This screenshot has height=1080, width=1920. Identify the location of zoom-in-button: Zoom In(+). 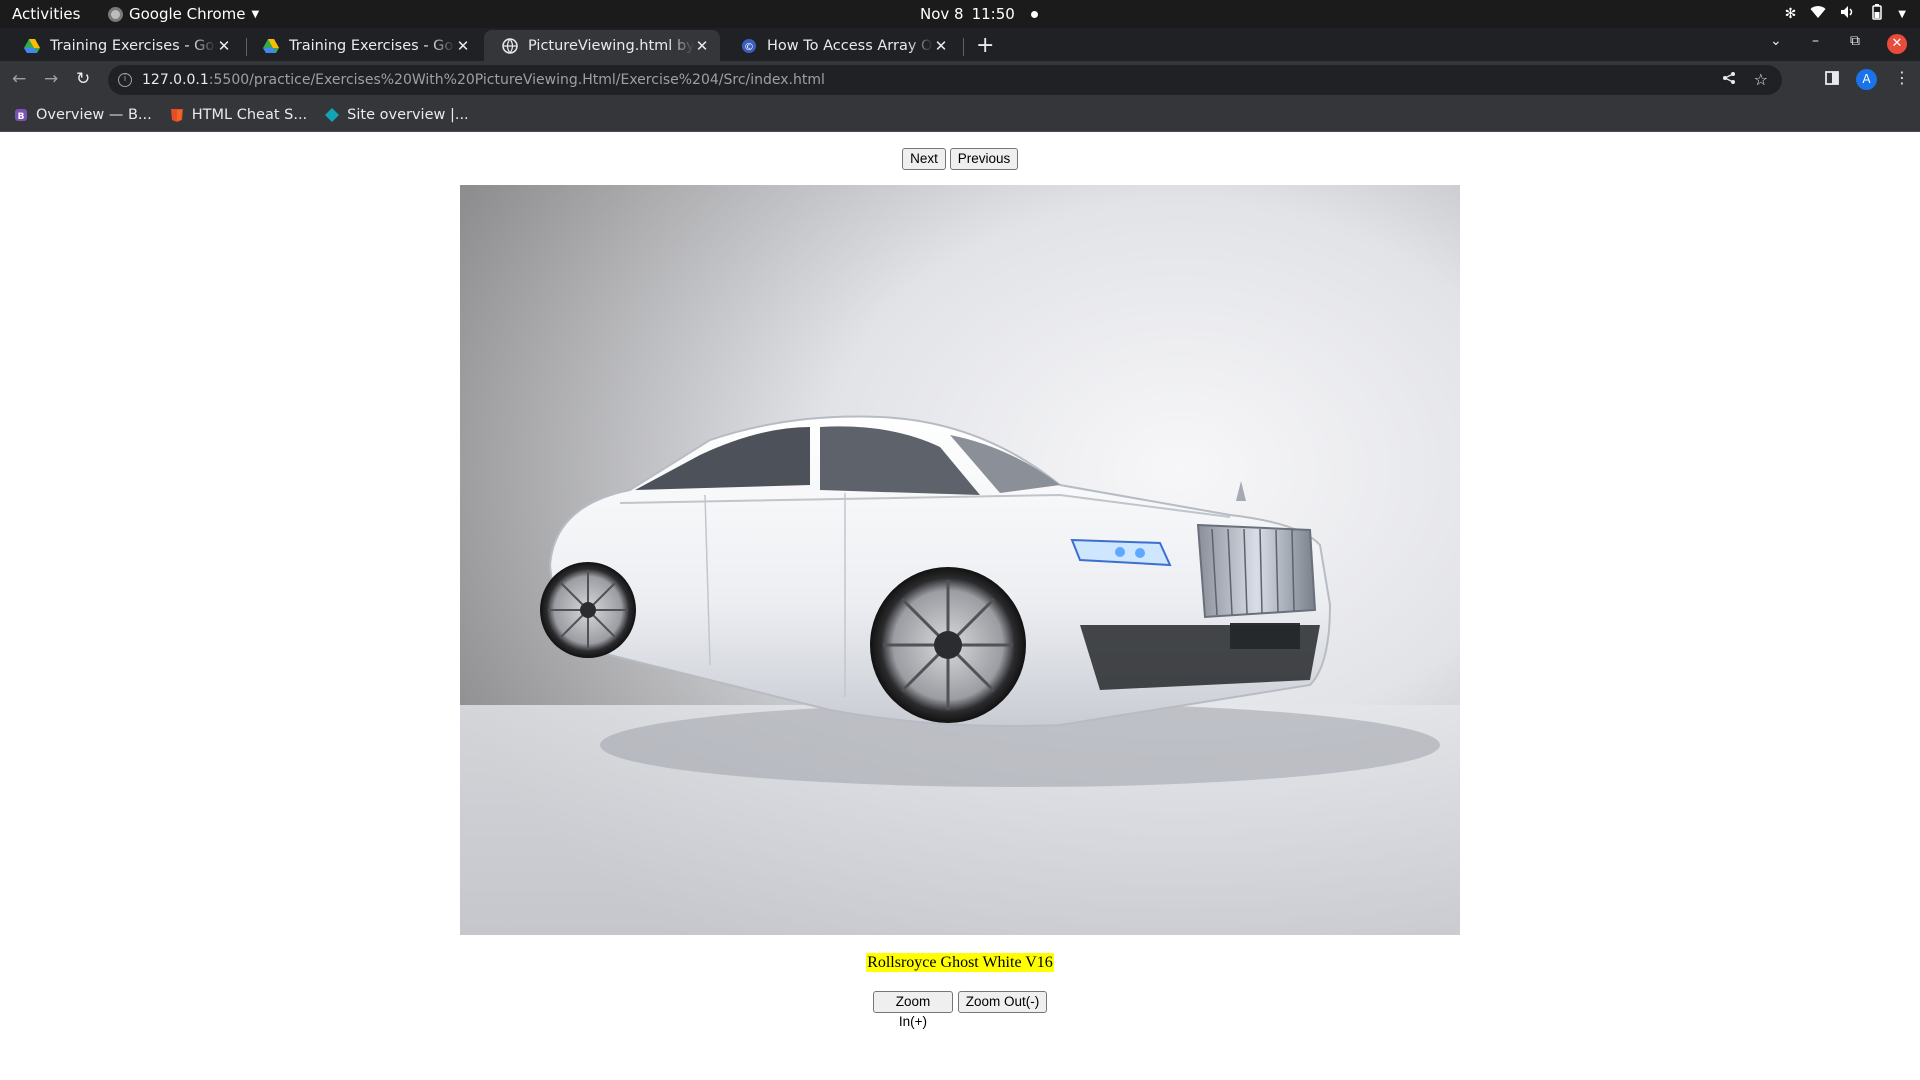
(913, 1010).